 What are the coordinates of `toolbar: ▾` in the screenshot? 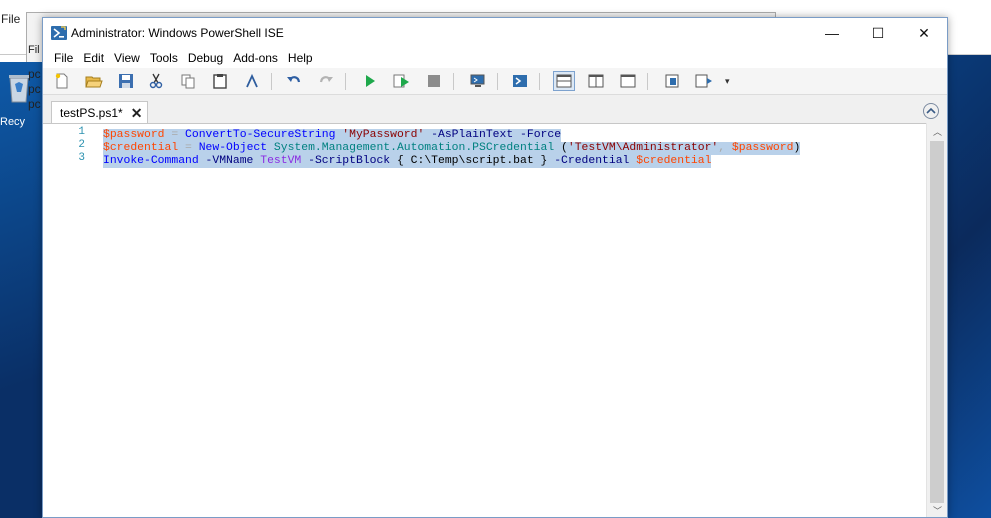 It's located at (495, 81).